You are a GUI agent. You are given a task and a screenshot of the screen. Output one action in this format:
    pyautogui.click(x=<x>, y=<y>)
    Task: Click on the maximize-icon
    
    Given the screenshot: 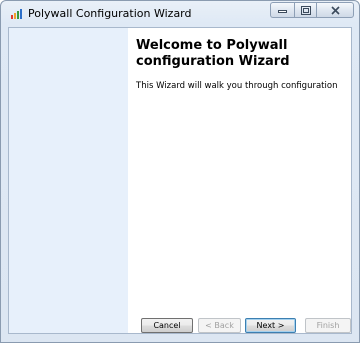 What is the action you would take?
    pyautogui.click(x=305, y=10)
    